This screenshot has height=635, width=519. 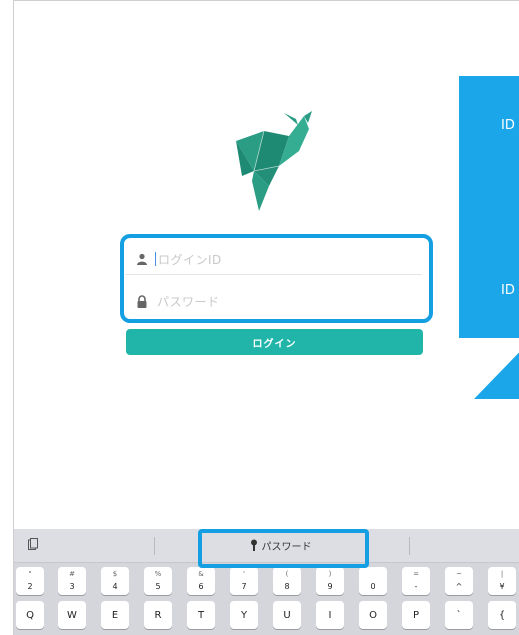 I want to click on key-backtick: `, so click(x=459, y=615).